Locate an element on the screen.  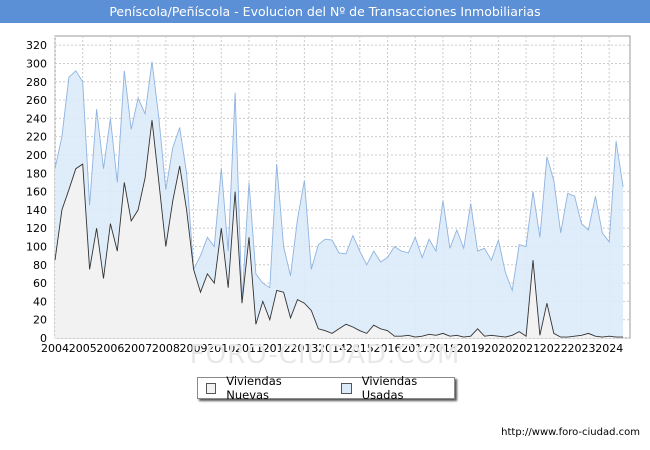
y-tick-label: 140 is located at coordinates (36, 210).